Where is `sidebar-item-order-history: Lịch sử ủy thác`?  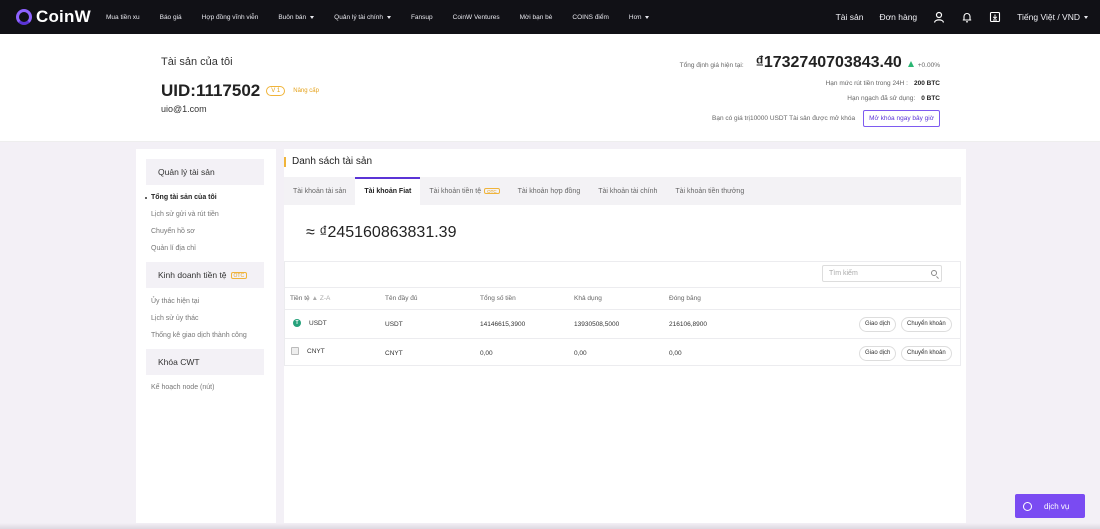
sidebar-item-order-history: Lịch sử ủy thác is located at coordinates (175, 318).